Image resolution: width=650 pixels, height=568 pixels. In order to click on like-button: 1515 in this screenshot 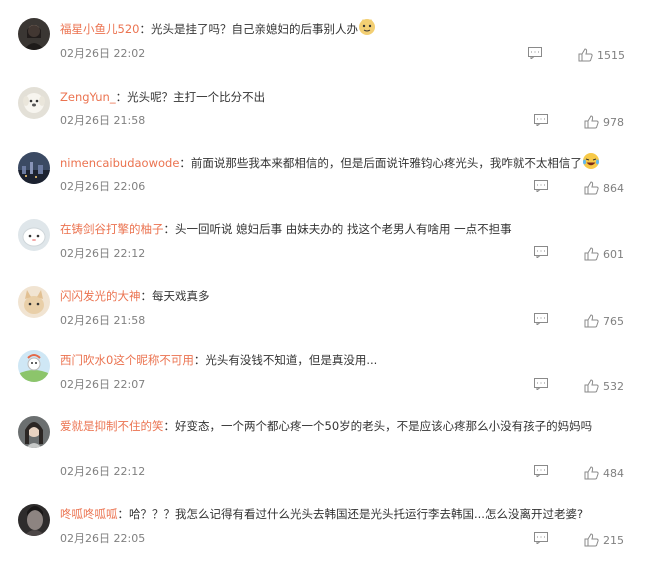, I will do `click(601, 55)`.